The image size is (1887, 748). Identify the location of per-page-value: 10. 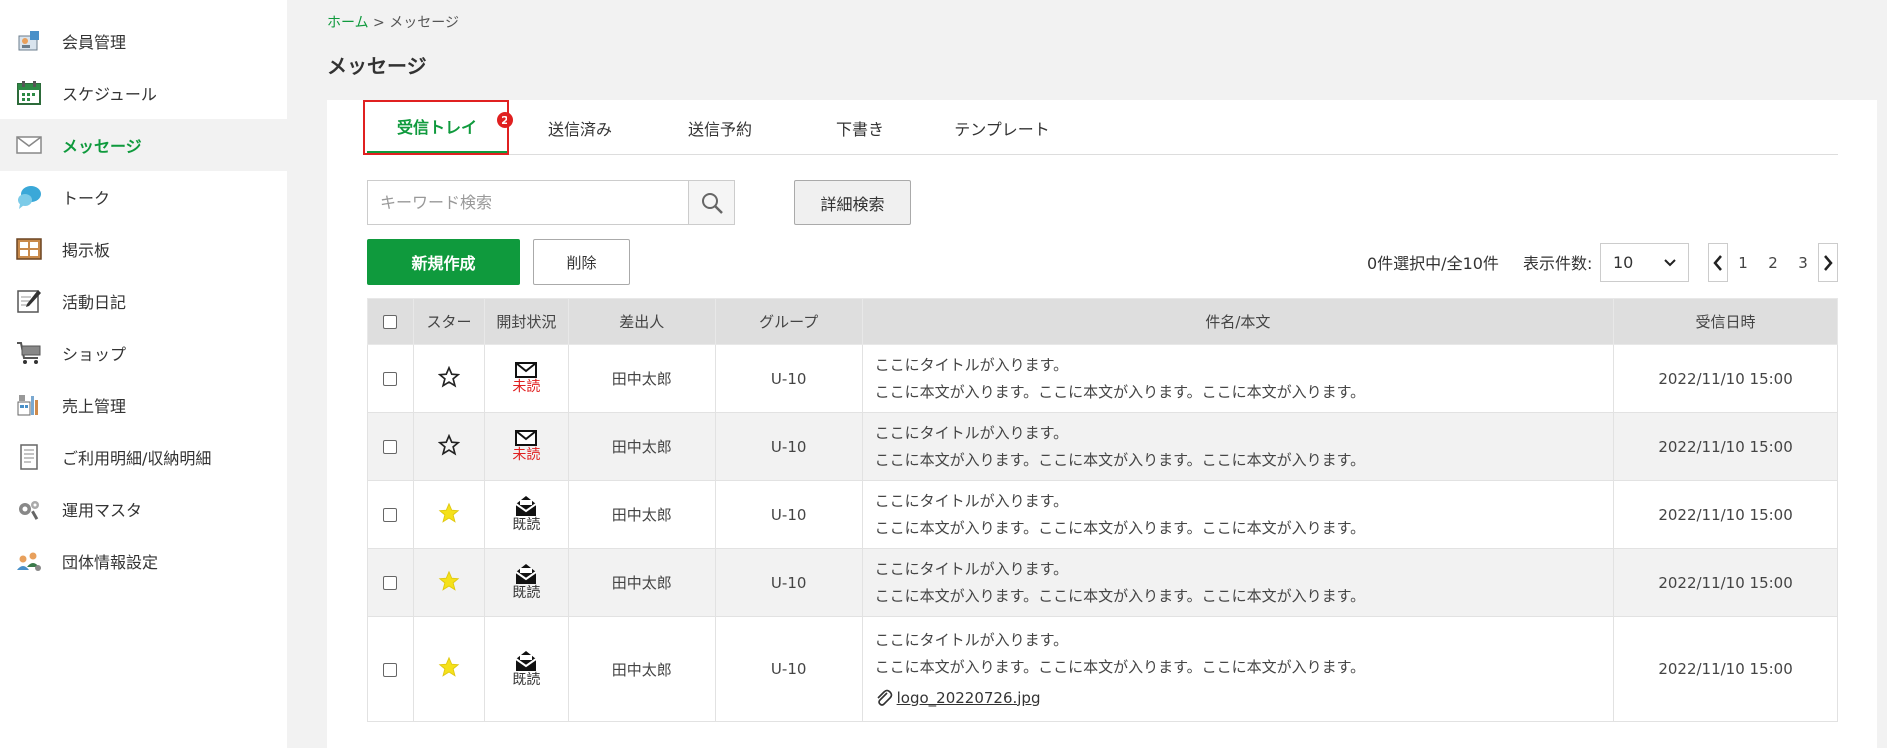
(1623, 262).